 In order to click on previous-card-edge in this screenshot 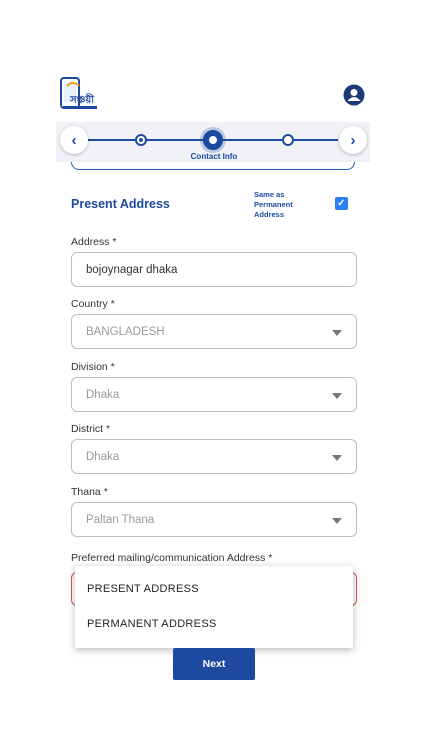, I will do `click(213, 166)`.